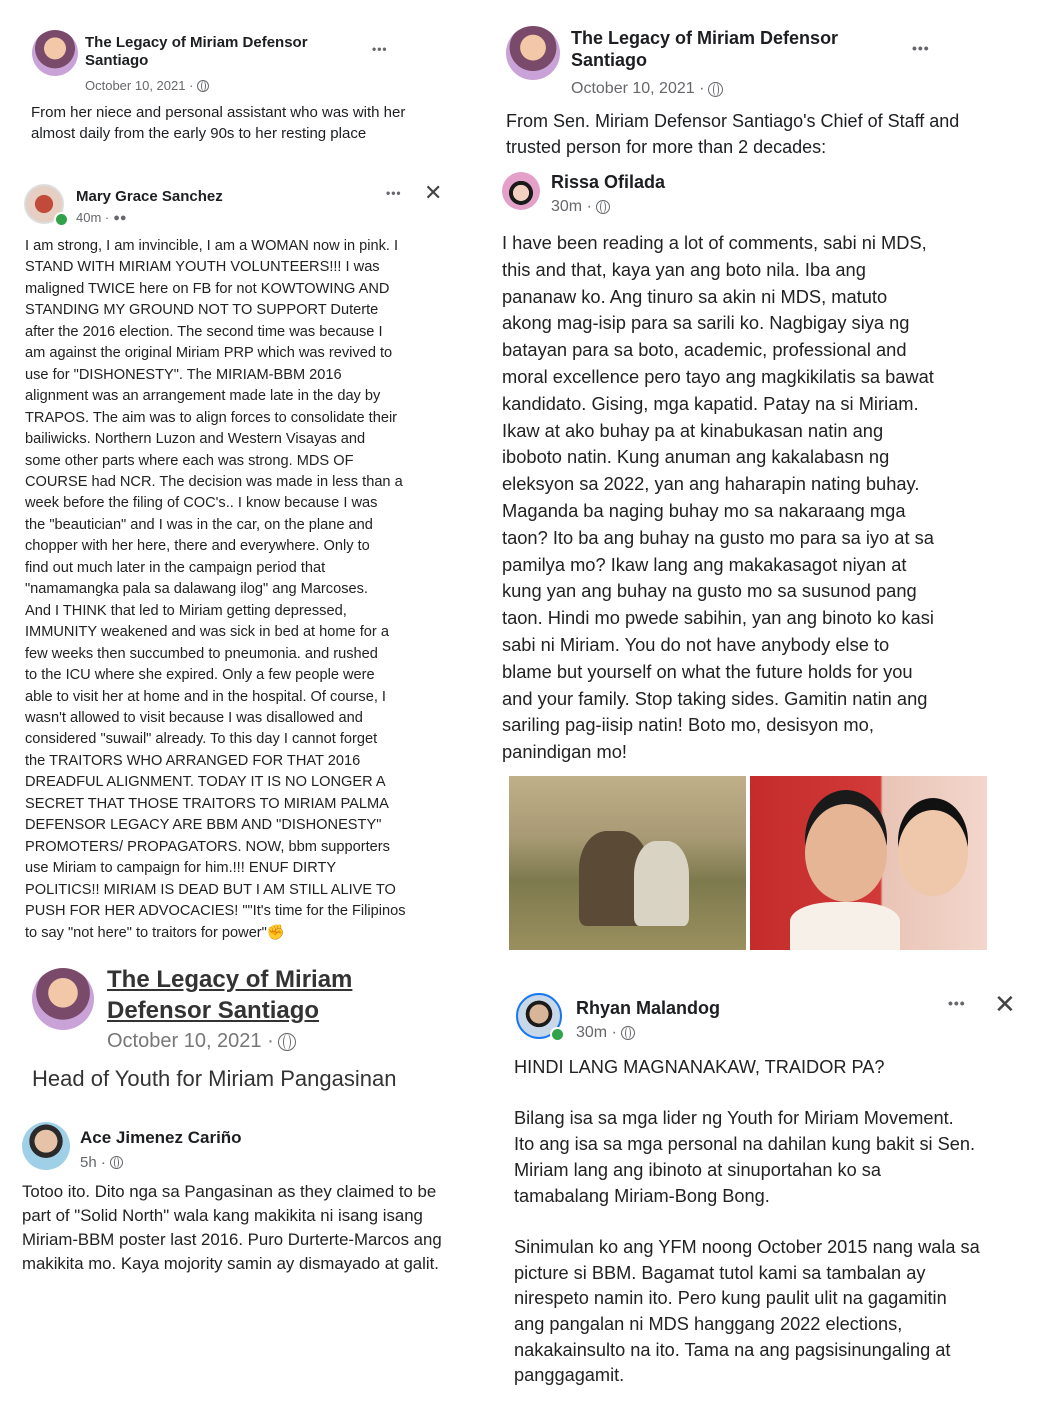 The image size is (1039, 1411). Describe the element at coordinates (120, 217) in the screenshot. I see `friends-icon: ●●` at that location.